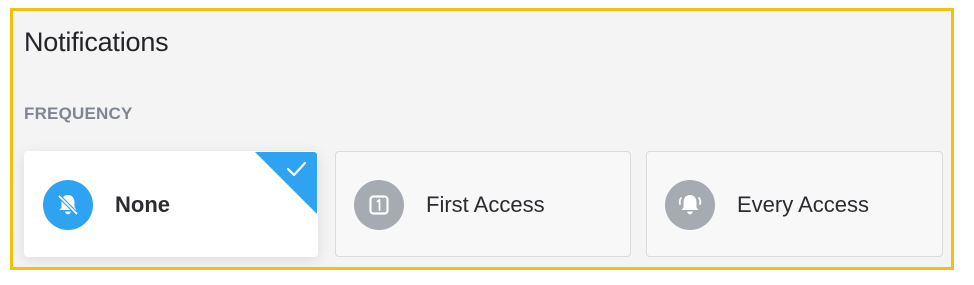  What do you see at coordinates (803, 204) in the screenshot?
I see `option-label-every-access: Every Access` at bounding box center [803, 204].